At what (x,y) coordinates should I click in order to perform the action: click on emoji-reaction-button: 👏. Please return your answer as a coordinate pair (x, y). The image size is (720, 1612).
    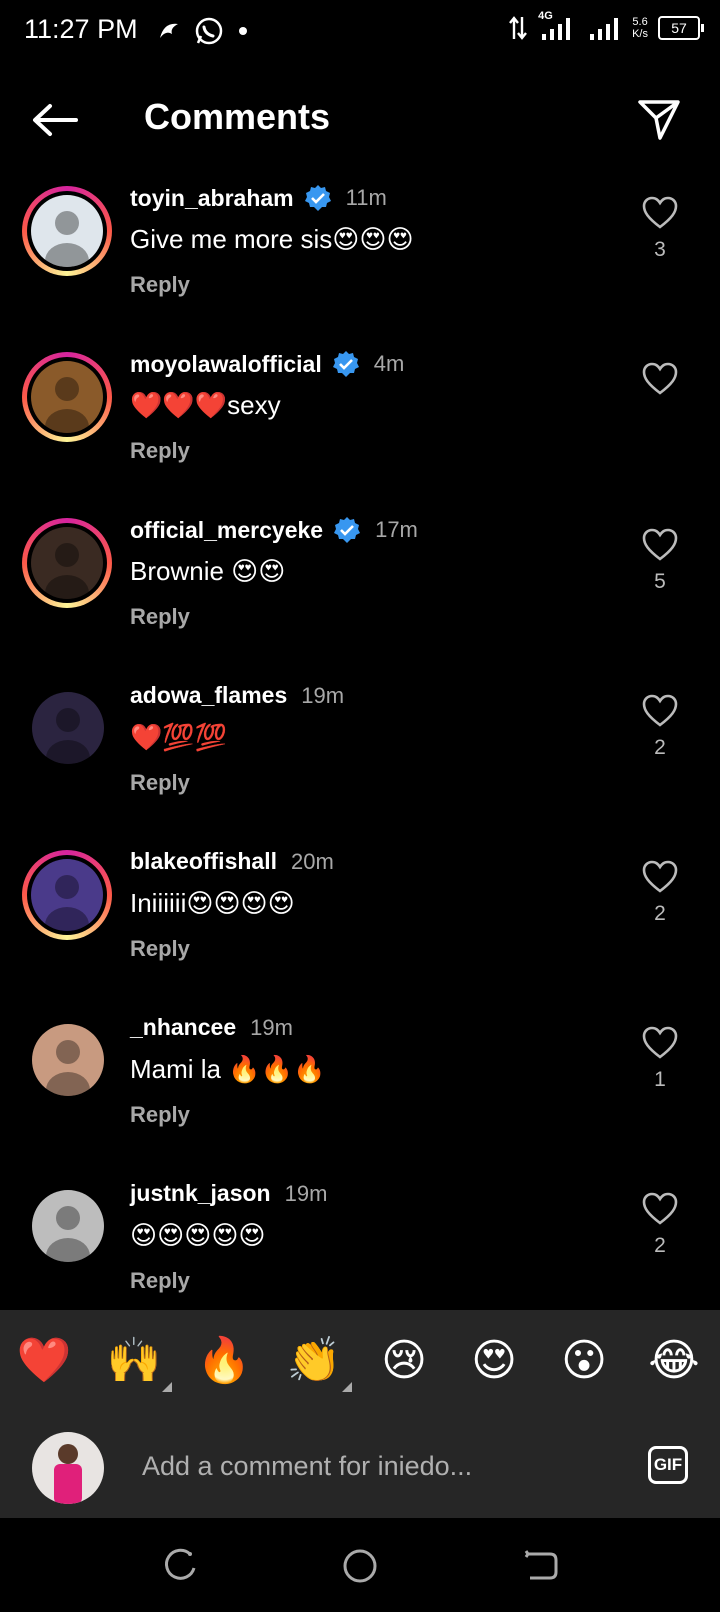
    Looking at the image, I should click on (318, 1364).